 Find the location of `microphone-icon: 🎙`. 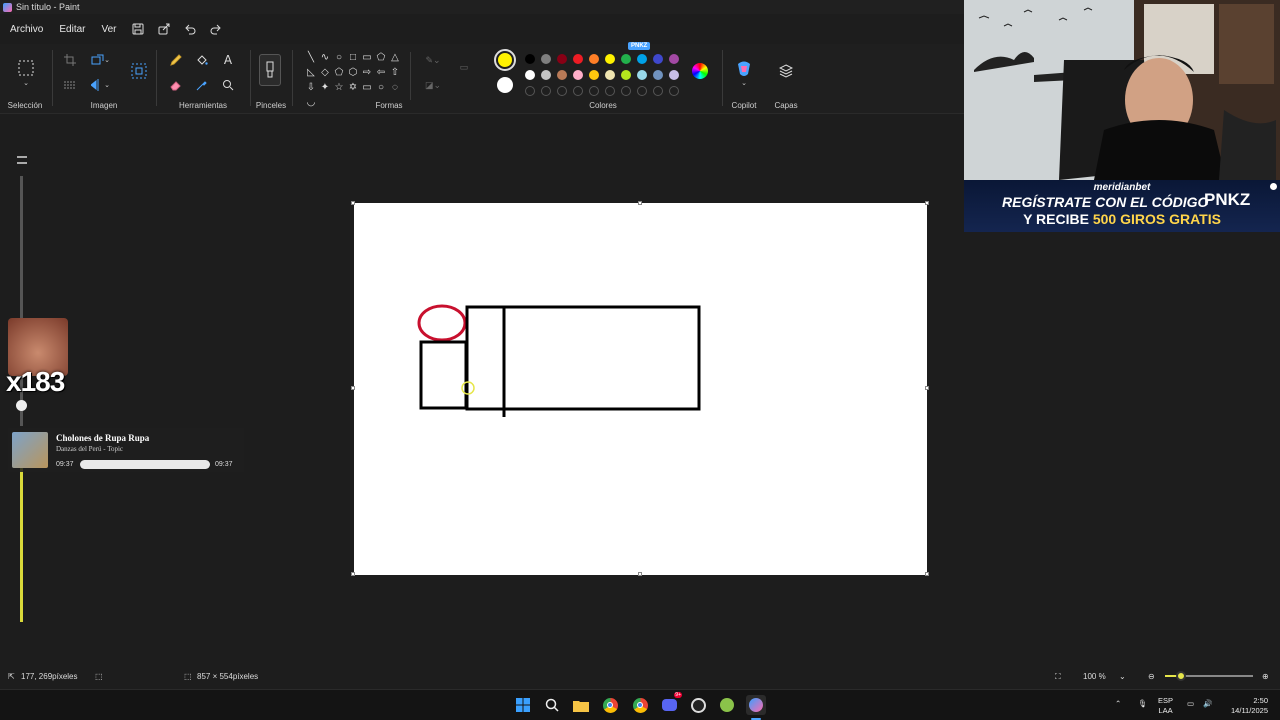

microphone-icon: 🎙 is located at coordinates (1143, 704).